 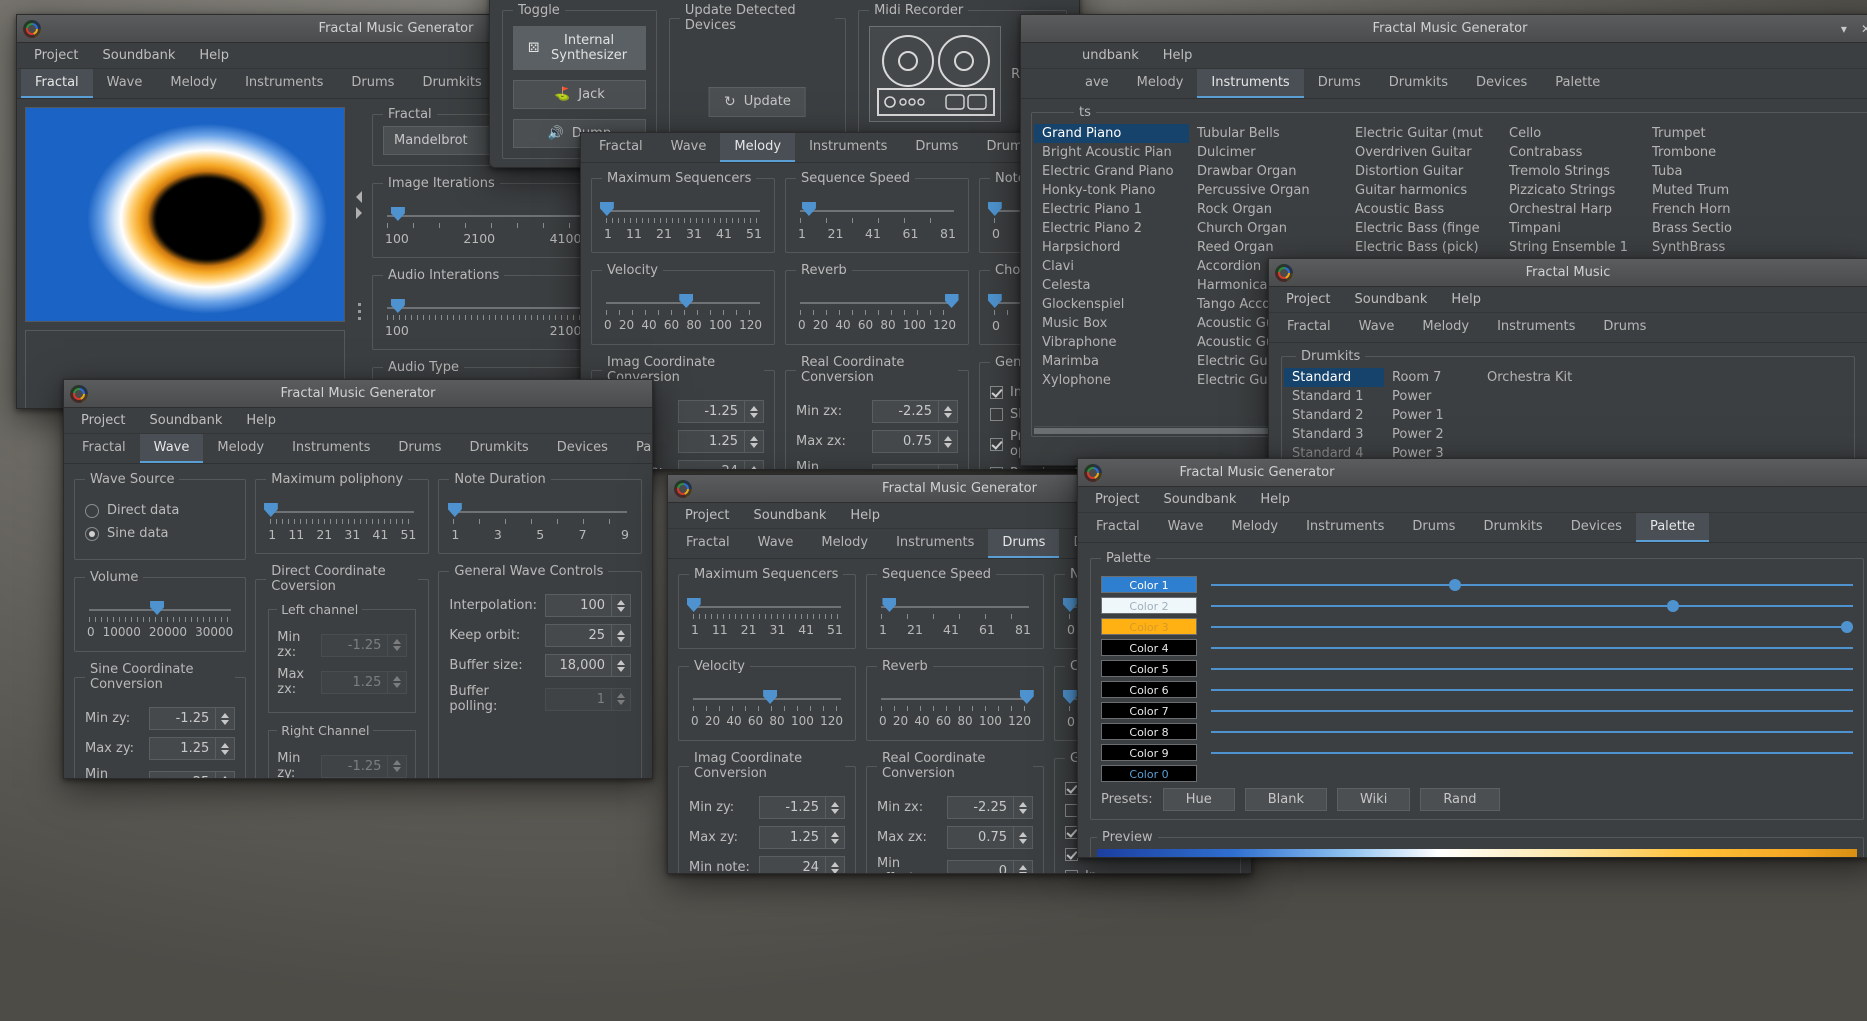 I want to click on titlebar-wave: Fractal Music Generator, so click(x=358, y=394).